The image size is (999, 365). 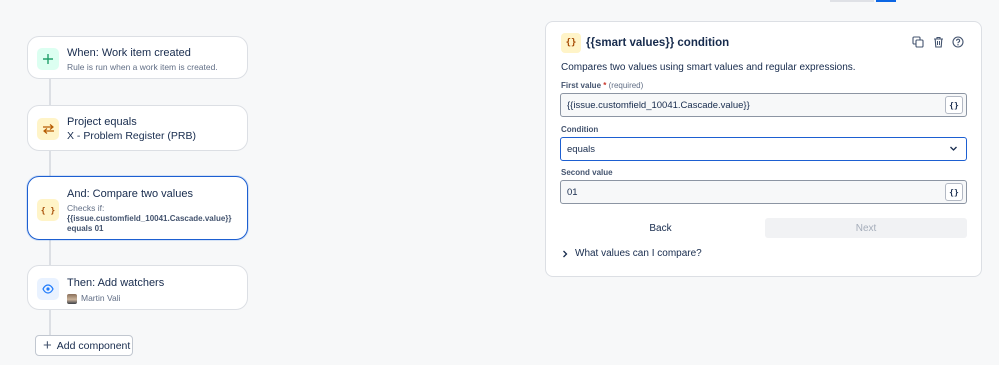 What do you see at coordinates (129, 53) in the screenshot?
I see `trigger-title: When: Work item created` at bounding box center [129, 53].